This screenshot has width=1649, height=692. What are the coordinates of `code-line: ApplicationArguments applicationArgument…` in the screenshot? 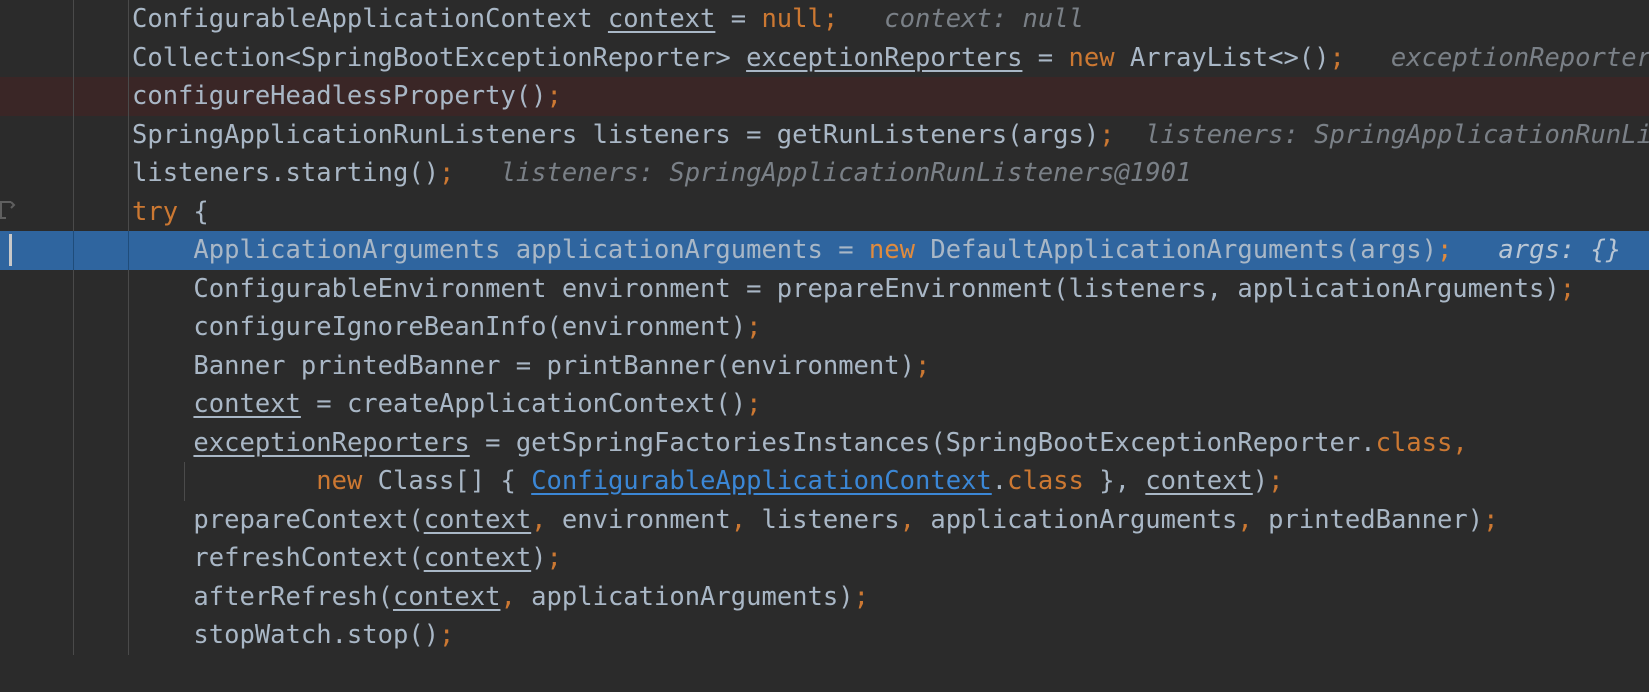 It's located at (824, 250).